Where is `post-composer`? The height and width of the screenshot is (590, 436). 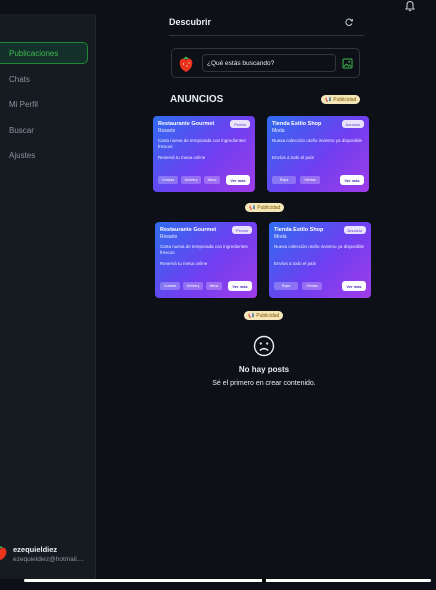 post-composer is located at coordinates (265, 63).